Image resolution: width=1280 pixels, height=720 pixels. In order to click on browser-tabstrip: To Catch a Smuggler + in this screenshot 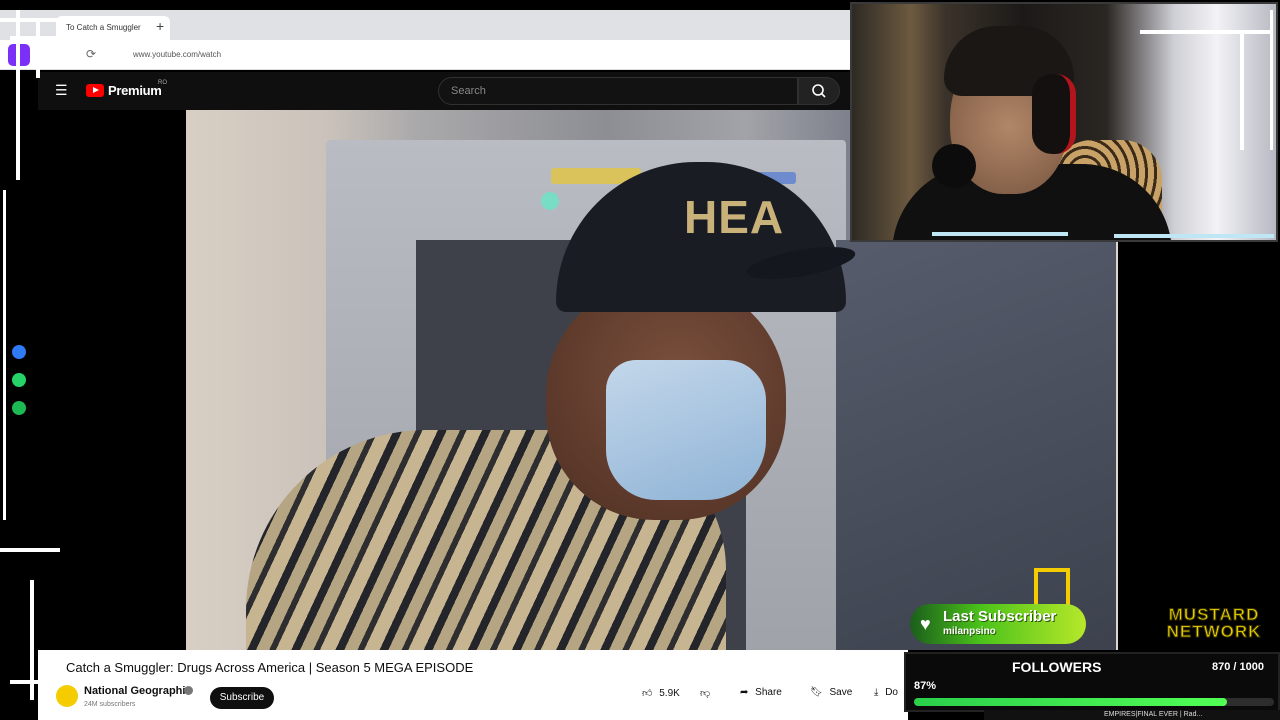, I will do `click(425, 25)`.